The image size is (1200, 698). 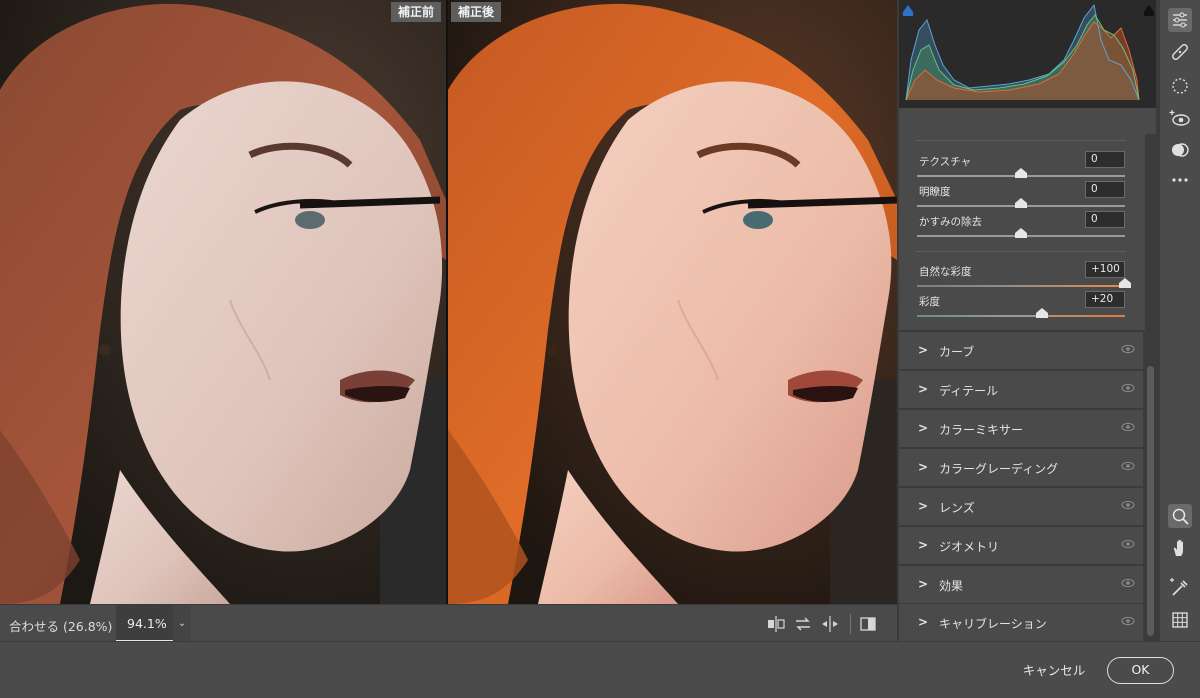 What do you see at coordinates (957, 508) in the screenshot?
I see `section-label: レンズ` at bounding box center [957, 508].